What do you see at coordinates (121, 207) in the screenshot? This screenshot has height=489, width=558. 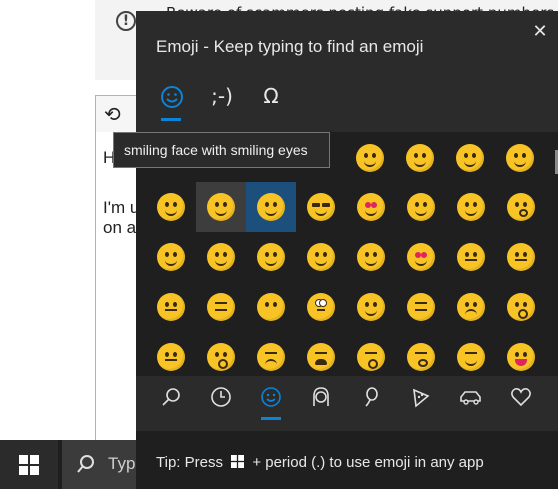 I see `editor-line-2: I'm u` at bounding box center [121, 207].